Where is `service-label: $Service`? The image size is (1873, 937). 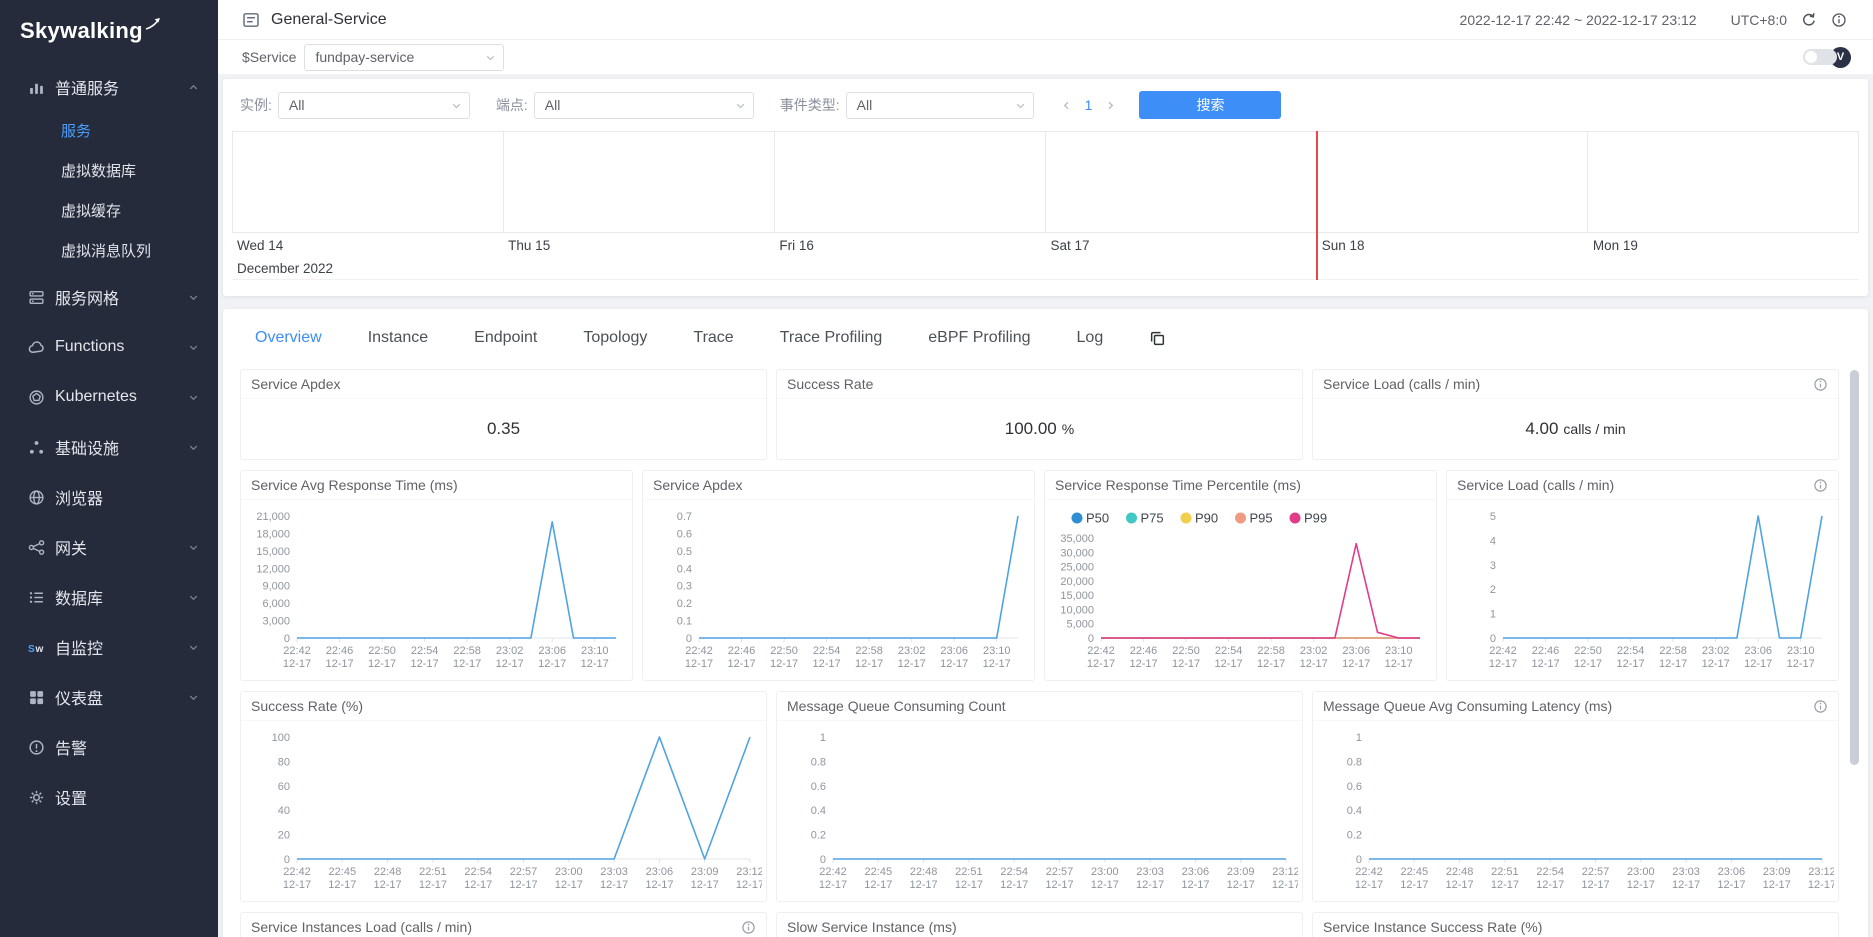
service-label: $Service is located at coordinates (269, 57).